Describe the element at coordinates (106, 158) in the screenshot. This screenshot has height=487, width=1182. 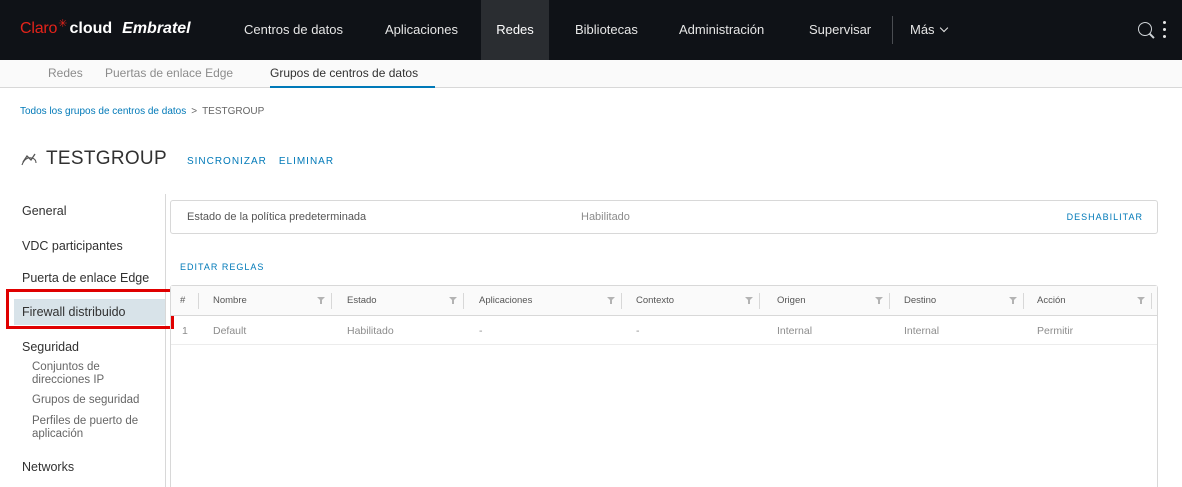
I see `page-title: TESTGROUP` at that location.